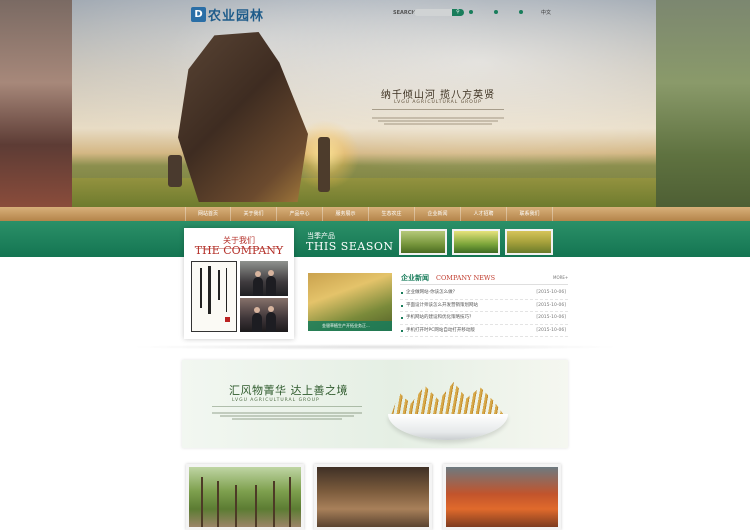 The width and height of the screenshot is (750, 530). Describe the element at coordinates (448, 400) in the screenshot. I see `wheat-image` at that location.